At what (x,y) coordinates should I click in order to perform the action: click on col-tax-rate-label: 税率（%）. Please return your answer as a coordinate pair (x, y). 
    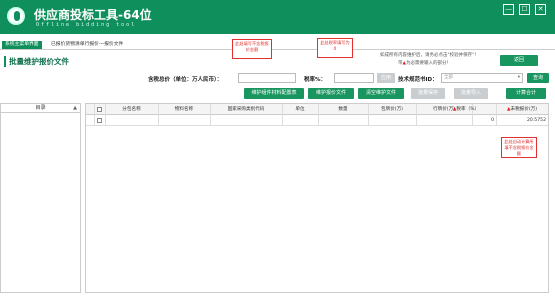
    Looking at the image, I should click on (468, 109).